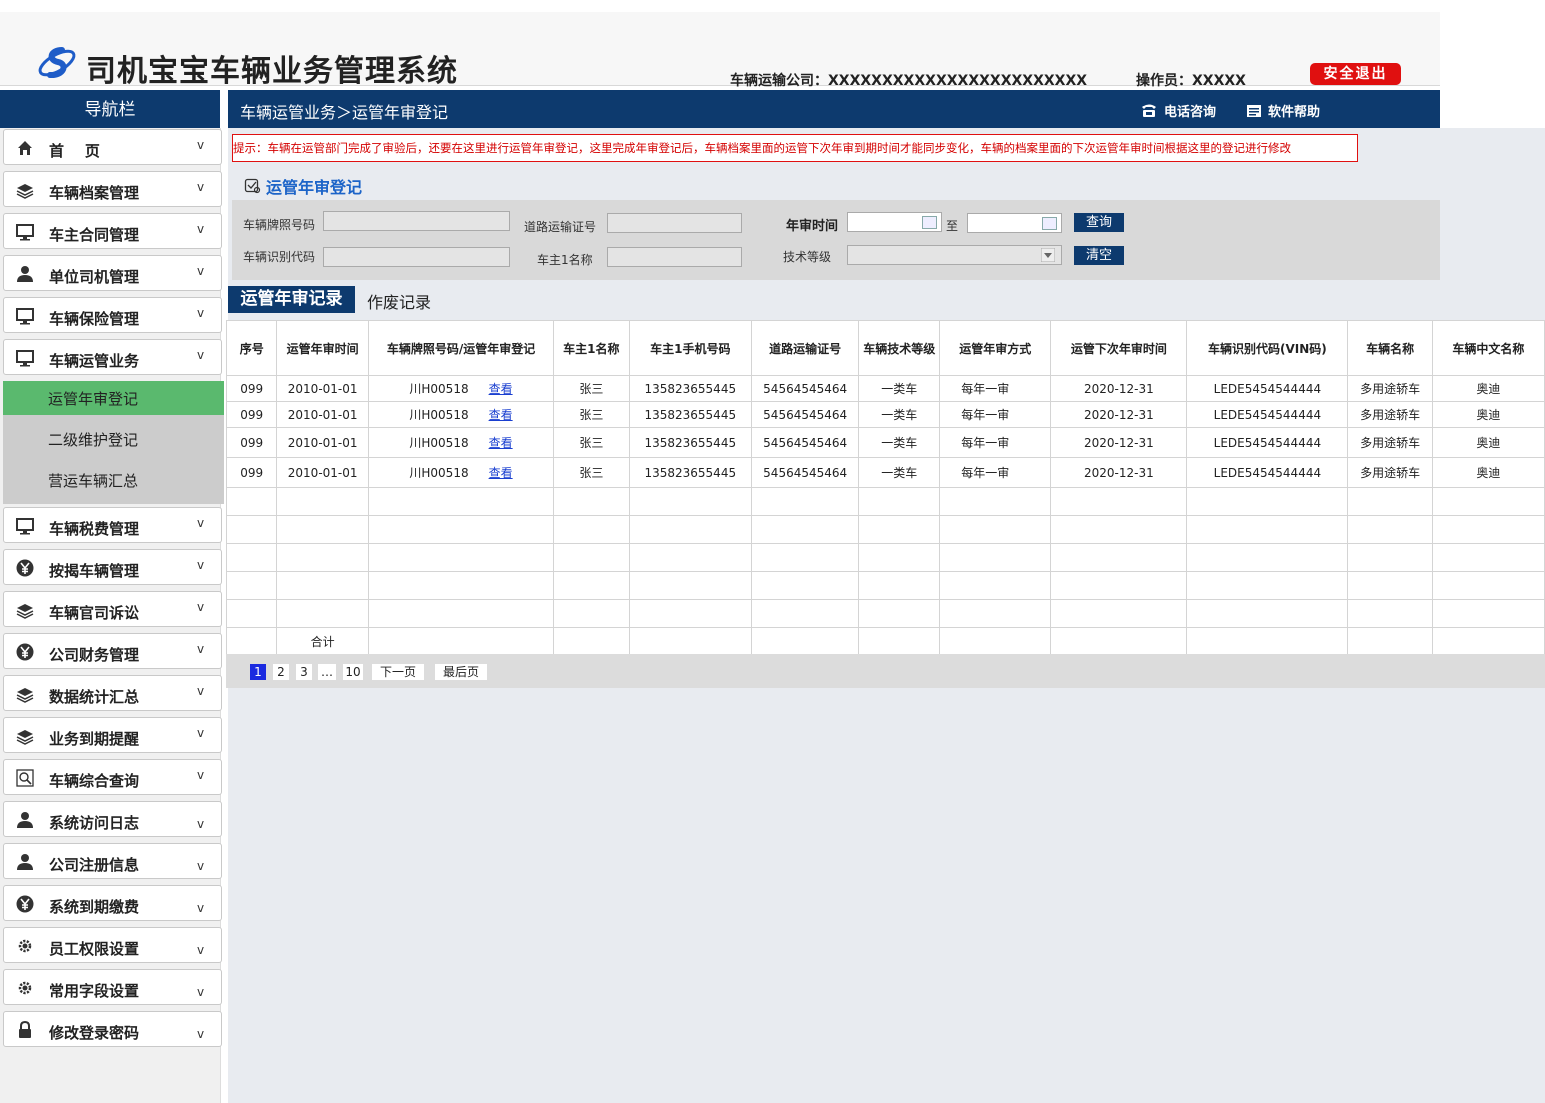 The height and width of the screenshot is (1103, 1545). I want to click on plate-text: 川H00518, so click(439, 443).